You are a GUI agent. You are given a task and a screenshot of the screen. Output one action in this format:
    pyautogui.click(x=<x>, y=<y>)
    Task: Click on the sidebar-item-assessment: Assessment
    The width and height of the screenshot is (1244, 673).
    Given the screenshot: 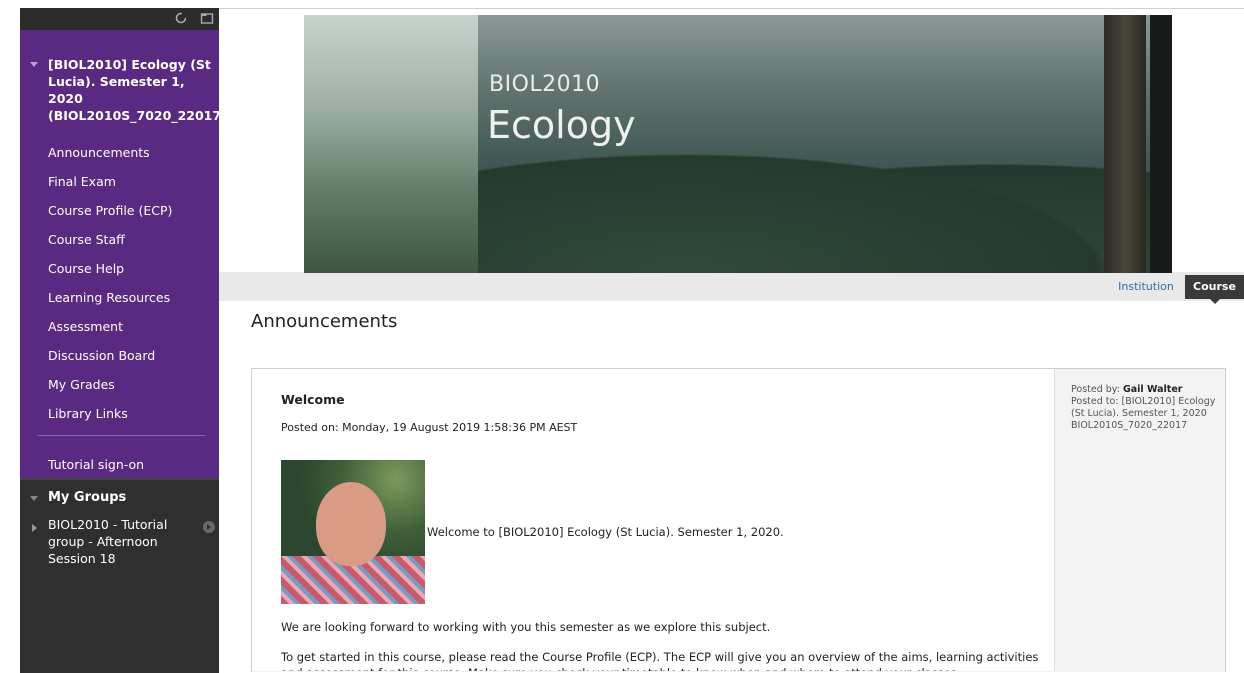 What is the action you would take?
    pyautogui.click(x=119, y=326)
    